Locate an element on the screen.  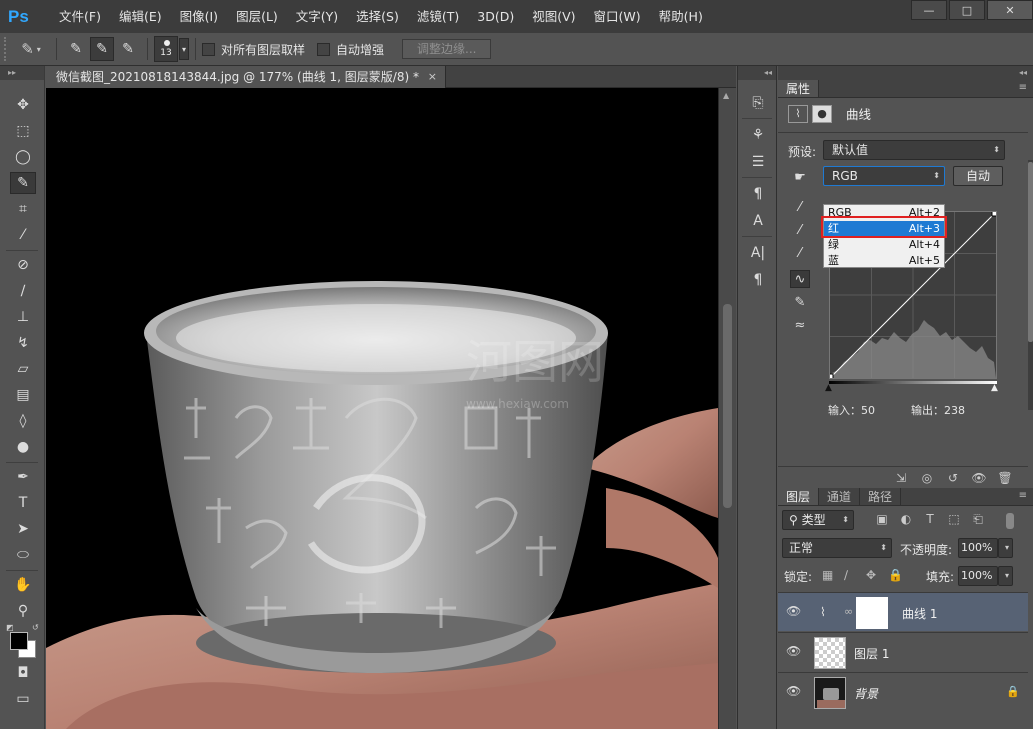
lock-all-icon: 🔒 is located at coordinates (895, 575).